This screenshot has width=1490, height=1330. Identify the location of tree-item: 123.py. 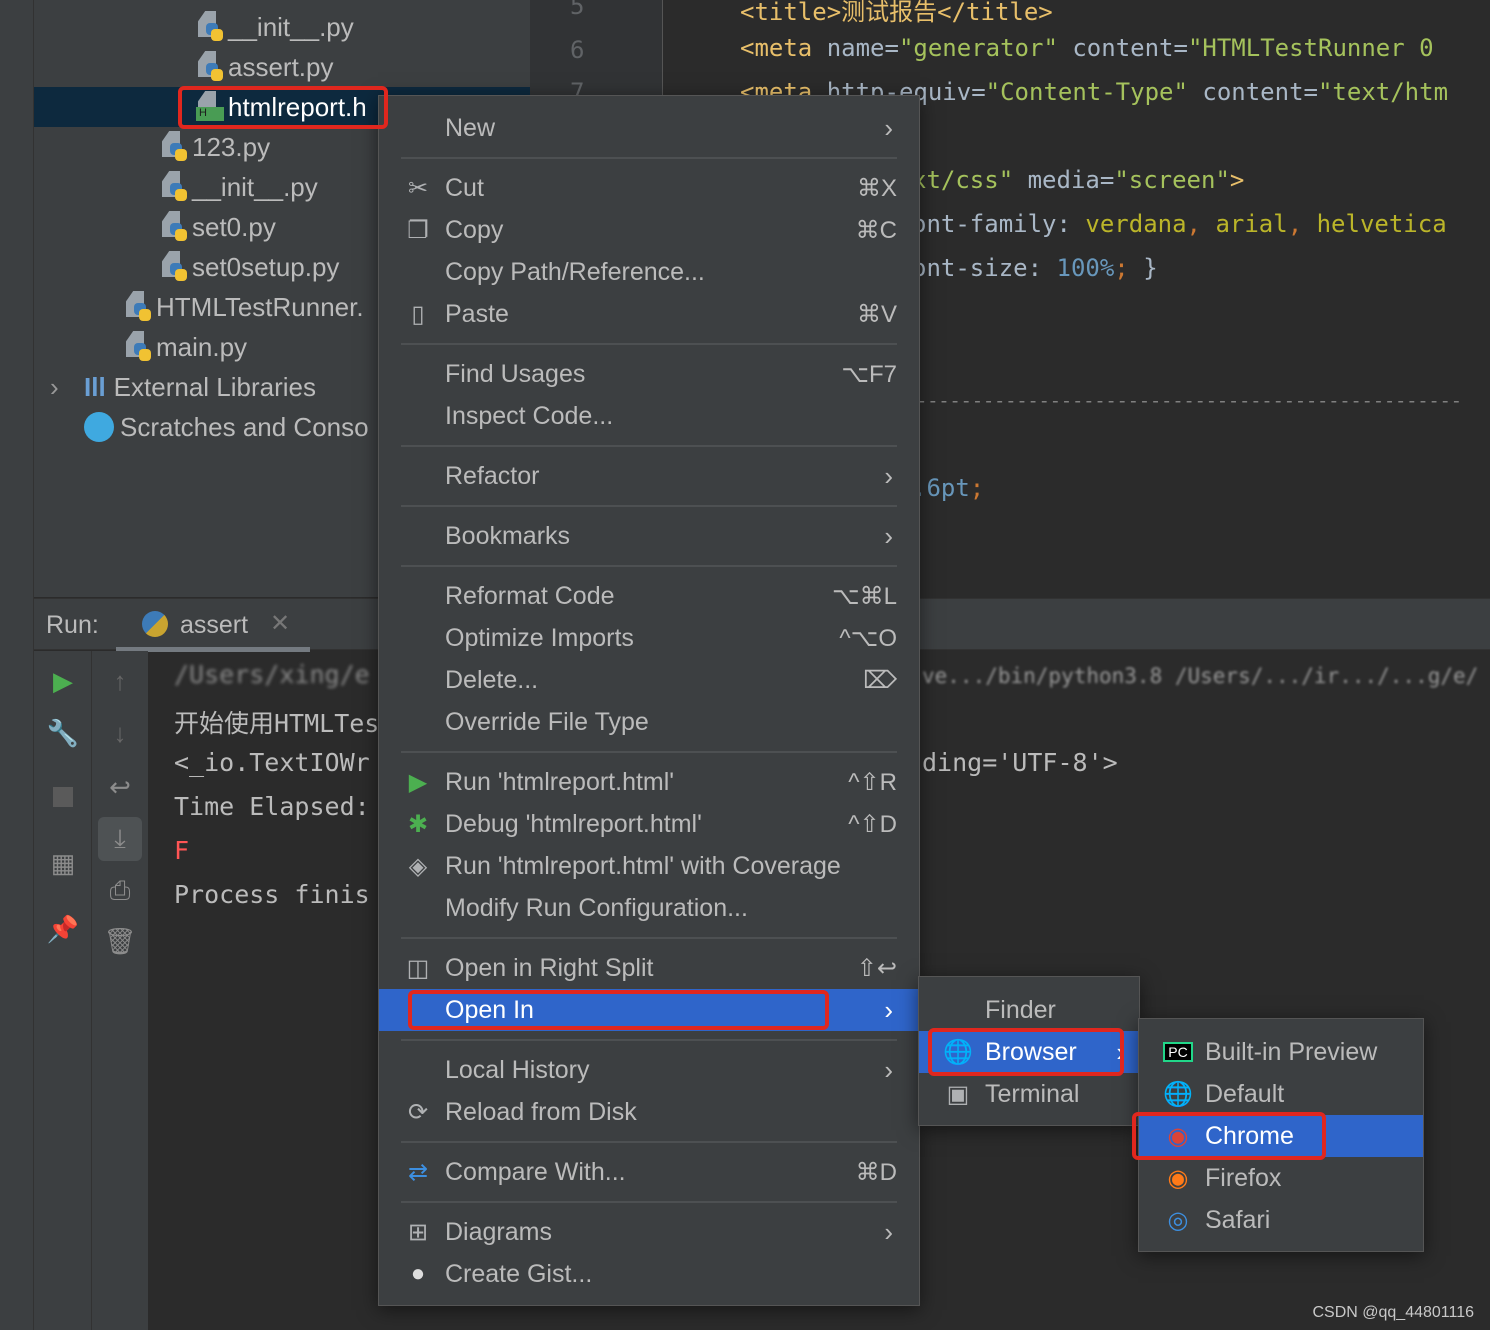
(215, 147).